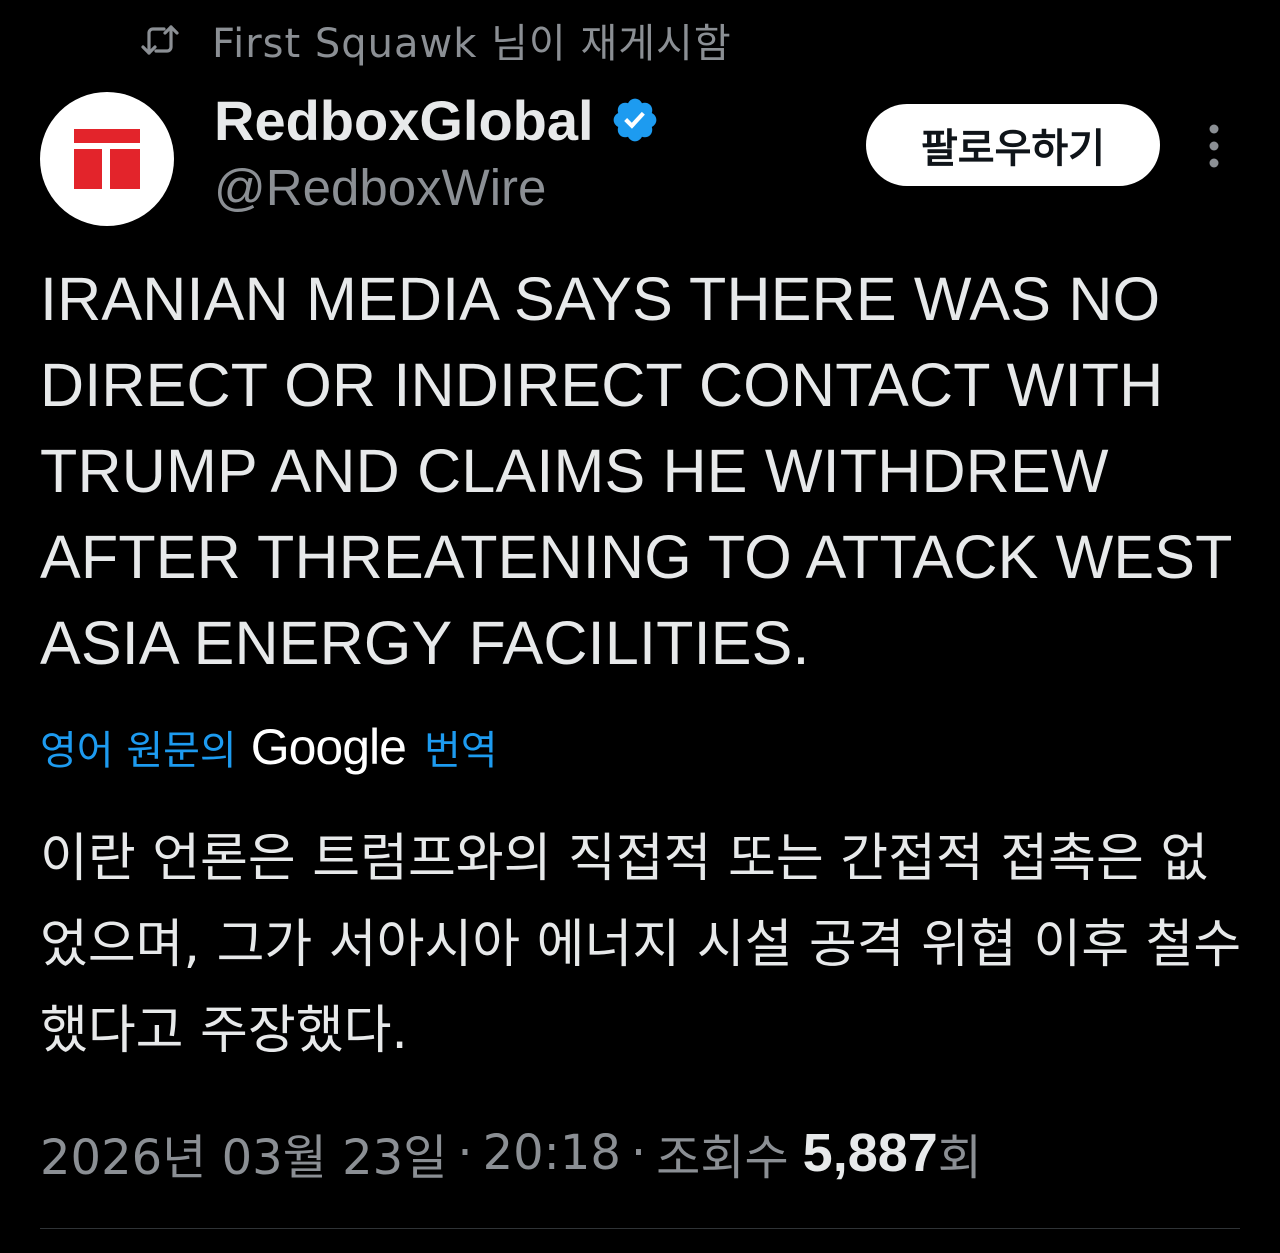  Describe the element at coordinates (870, 1153) in the screenshot. I see `views-count: 5,887` at that location.